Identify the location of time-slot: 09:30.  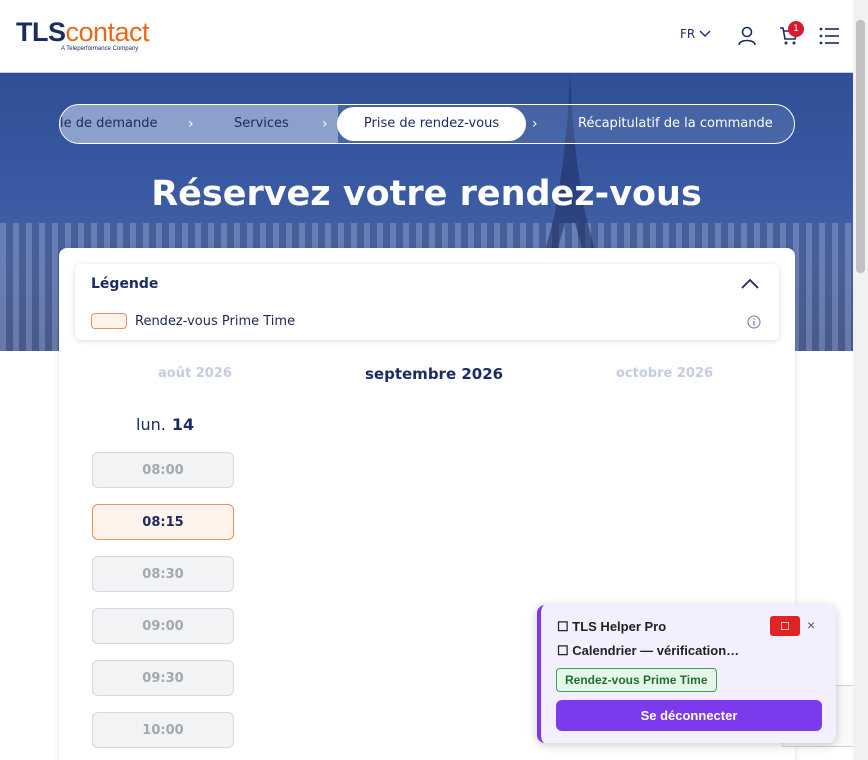
(163, 678).